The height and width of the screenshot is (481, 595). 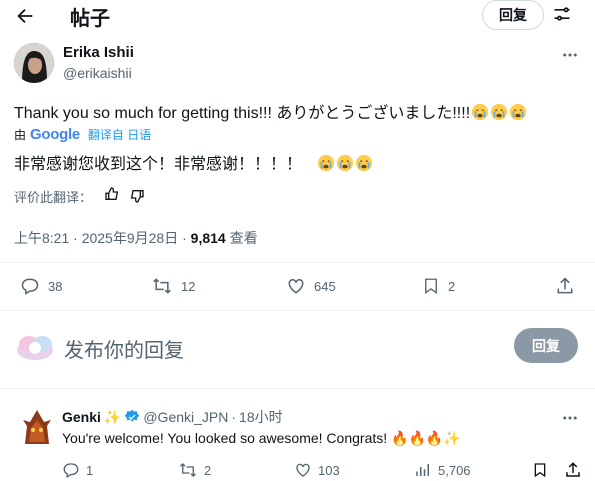 I want to click on translated-text: 非常感谢您收到这个！非常感谢！！！！, so click(x=193, y=162).